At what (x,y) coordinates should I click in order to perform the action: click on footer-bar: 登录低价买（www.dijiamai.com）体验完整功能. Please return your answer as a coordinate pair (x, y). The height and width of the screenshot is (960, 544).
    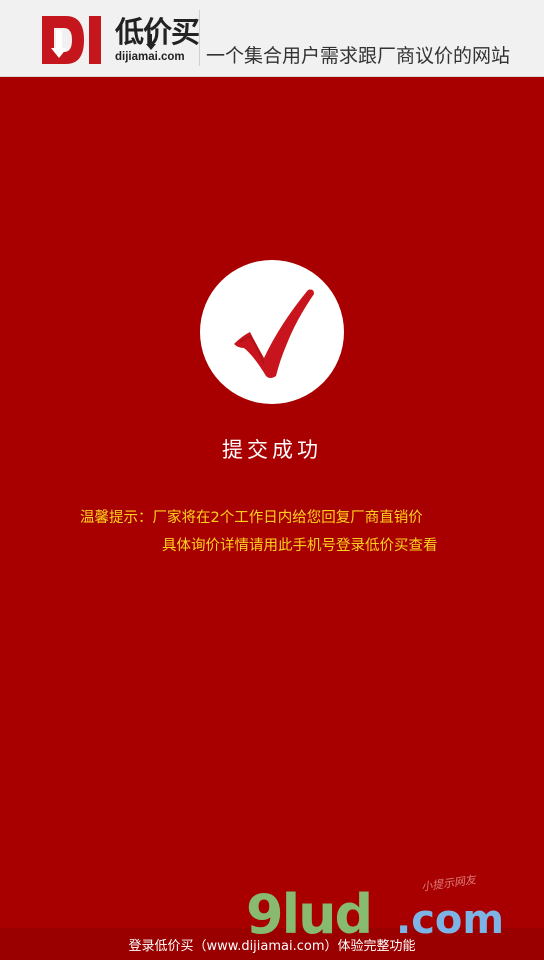
    Looking at the image, I should click on (272, 944).